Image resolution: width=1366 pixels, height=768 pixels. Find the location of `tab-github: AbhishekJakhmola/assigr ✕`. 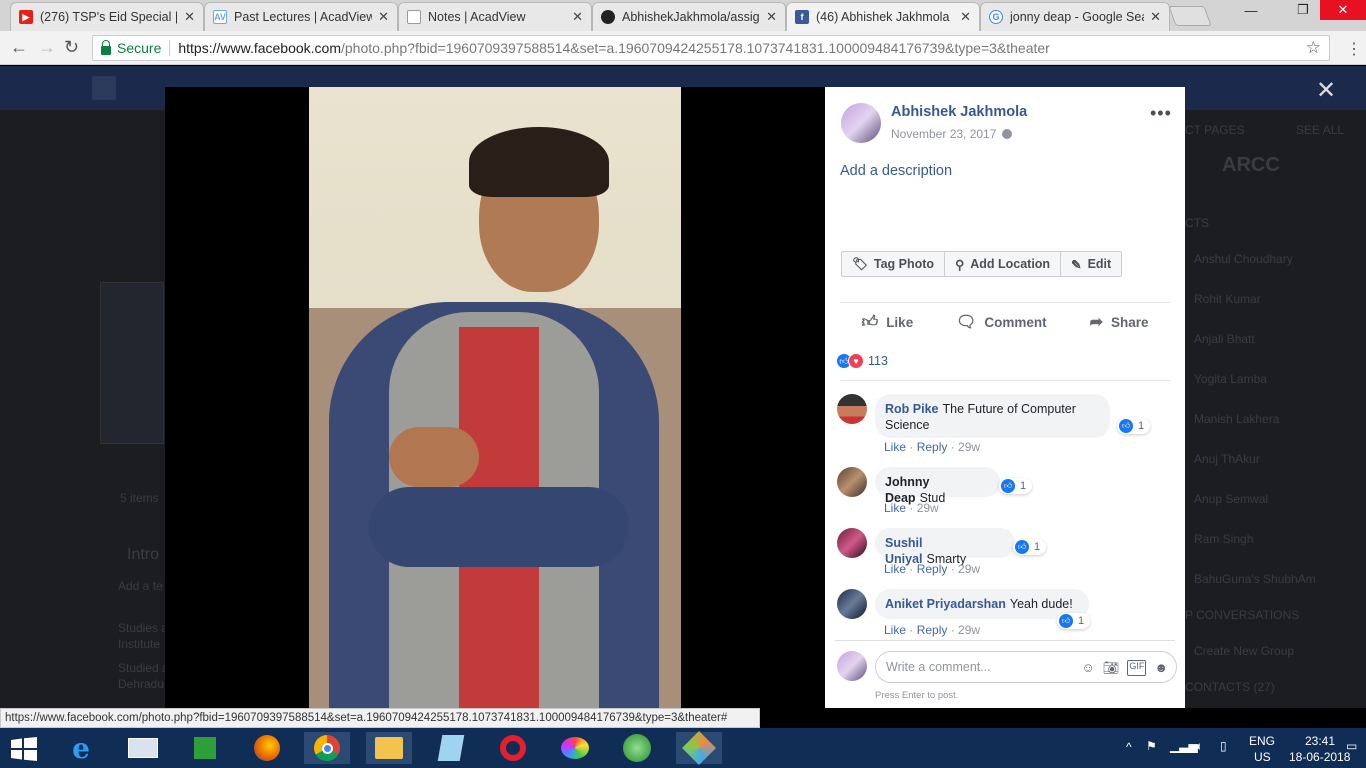

tab-github: AbhishekJakhmola/assigr ✕ is located at coordinates (689, 16).